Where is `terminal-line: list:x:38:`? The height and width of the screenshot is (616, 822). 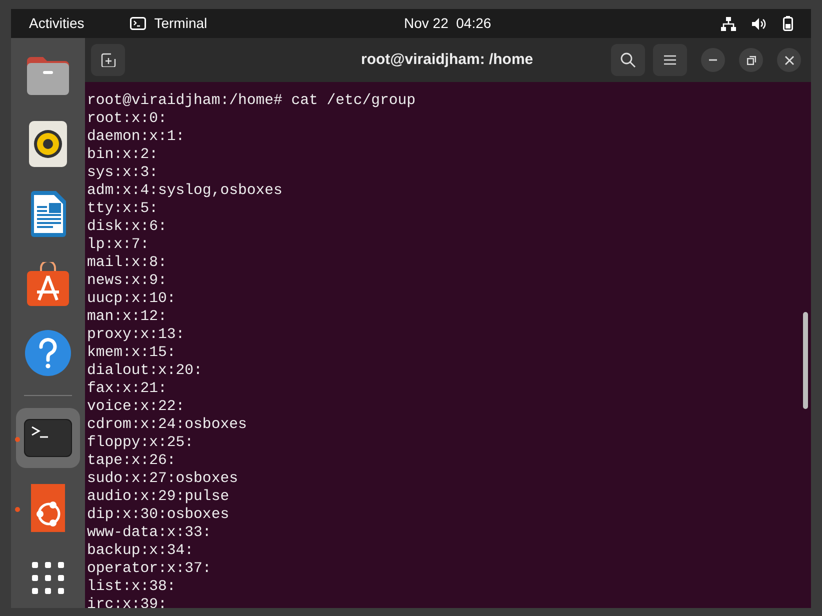 terminal-line: list:x:38: is located at coordinates (131, 587).